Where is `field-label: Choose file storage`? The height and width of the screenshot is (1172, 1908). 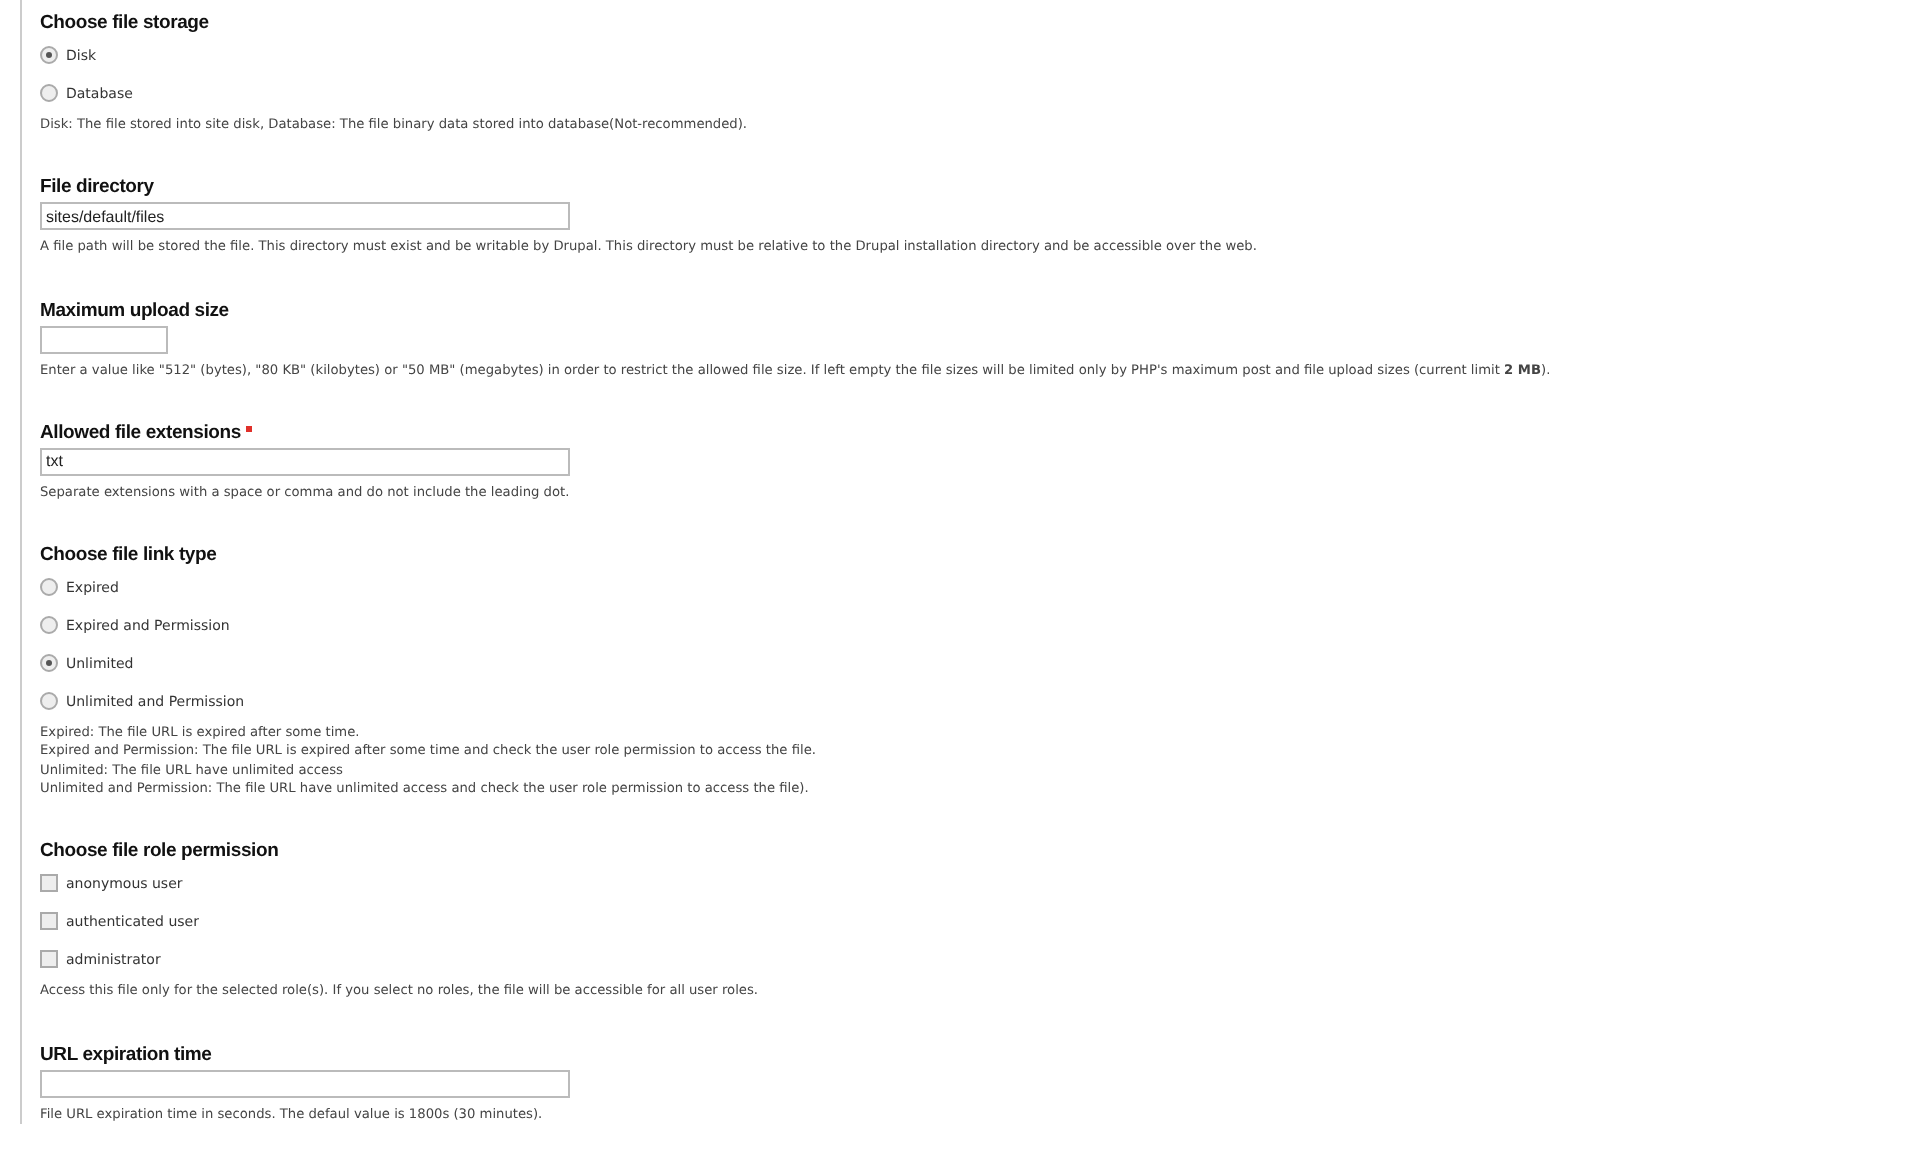
field-label: Choose file storage is located at coordinates (124, 23).